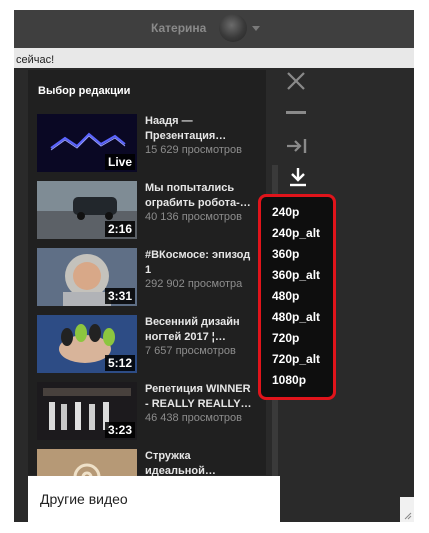 This screenshot has width=429, height=533. Describe the element at coordinates (119, 430) in the screenshot. I see `duration-badge: 3:23` at that location.